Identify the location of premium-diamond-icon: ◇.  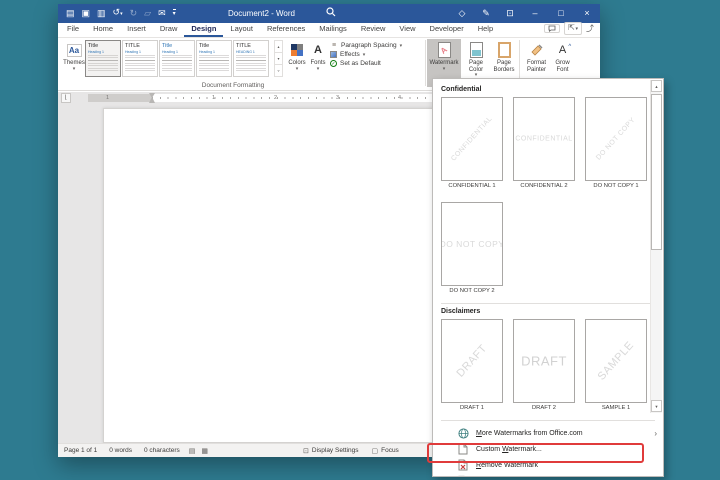
(462, 13).